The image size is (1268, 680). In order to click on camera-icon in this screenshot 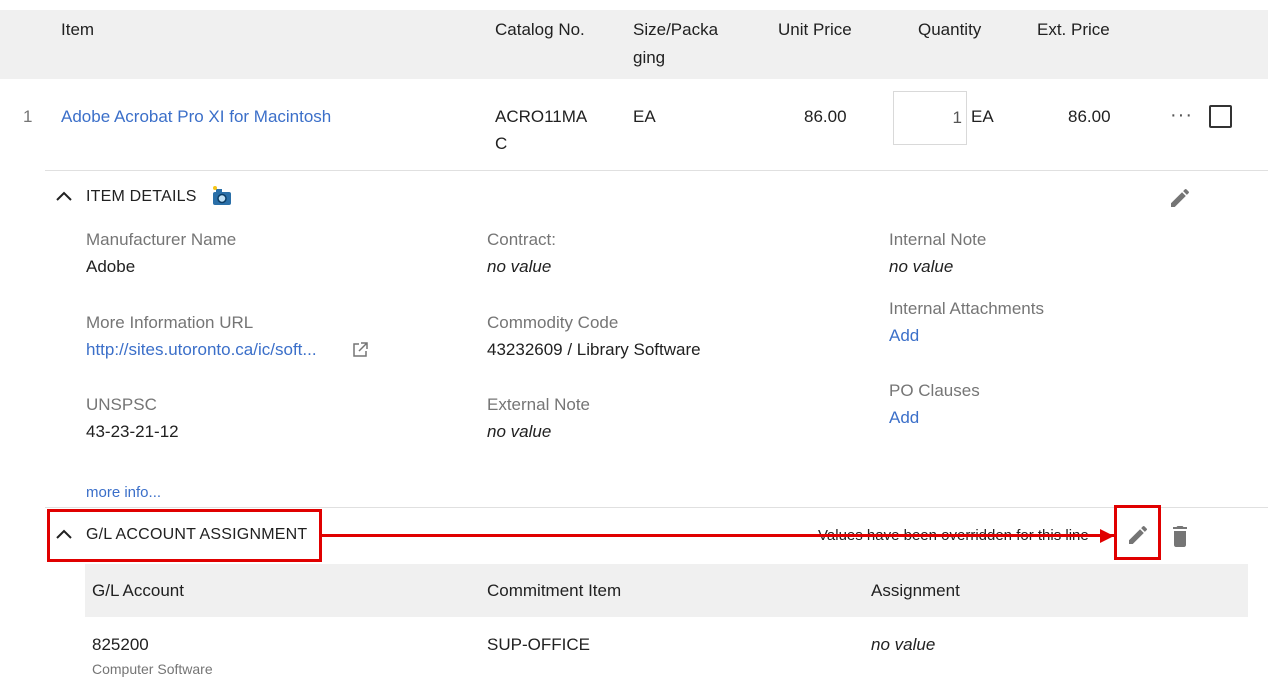, I will do `click(222, 196)`.